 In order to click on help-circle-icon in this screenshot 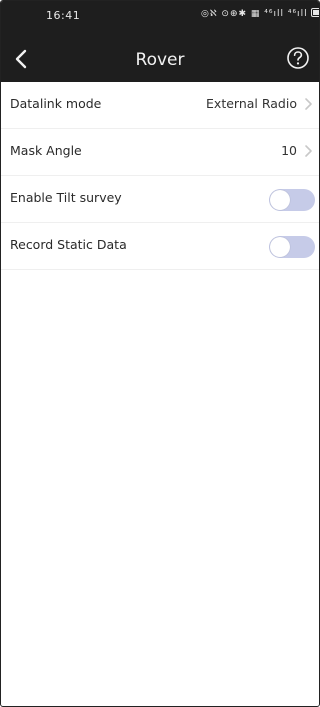, I will do `click(298, 58)`.